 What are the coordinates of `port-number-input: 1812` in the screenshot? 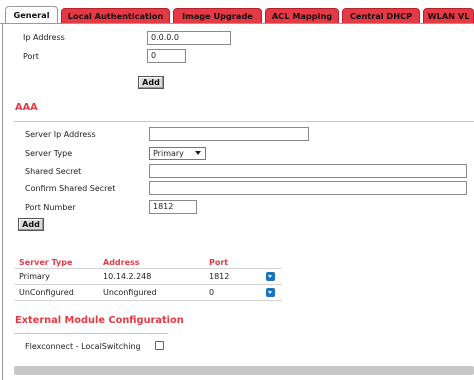 It's located at (173, 207).